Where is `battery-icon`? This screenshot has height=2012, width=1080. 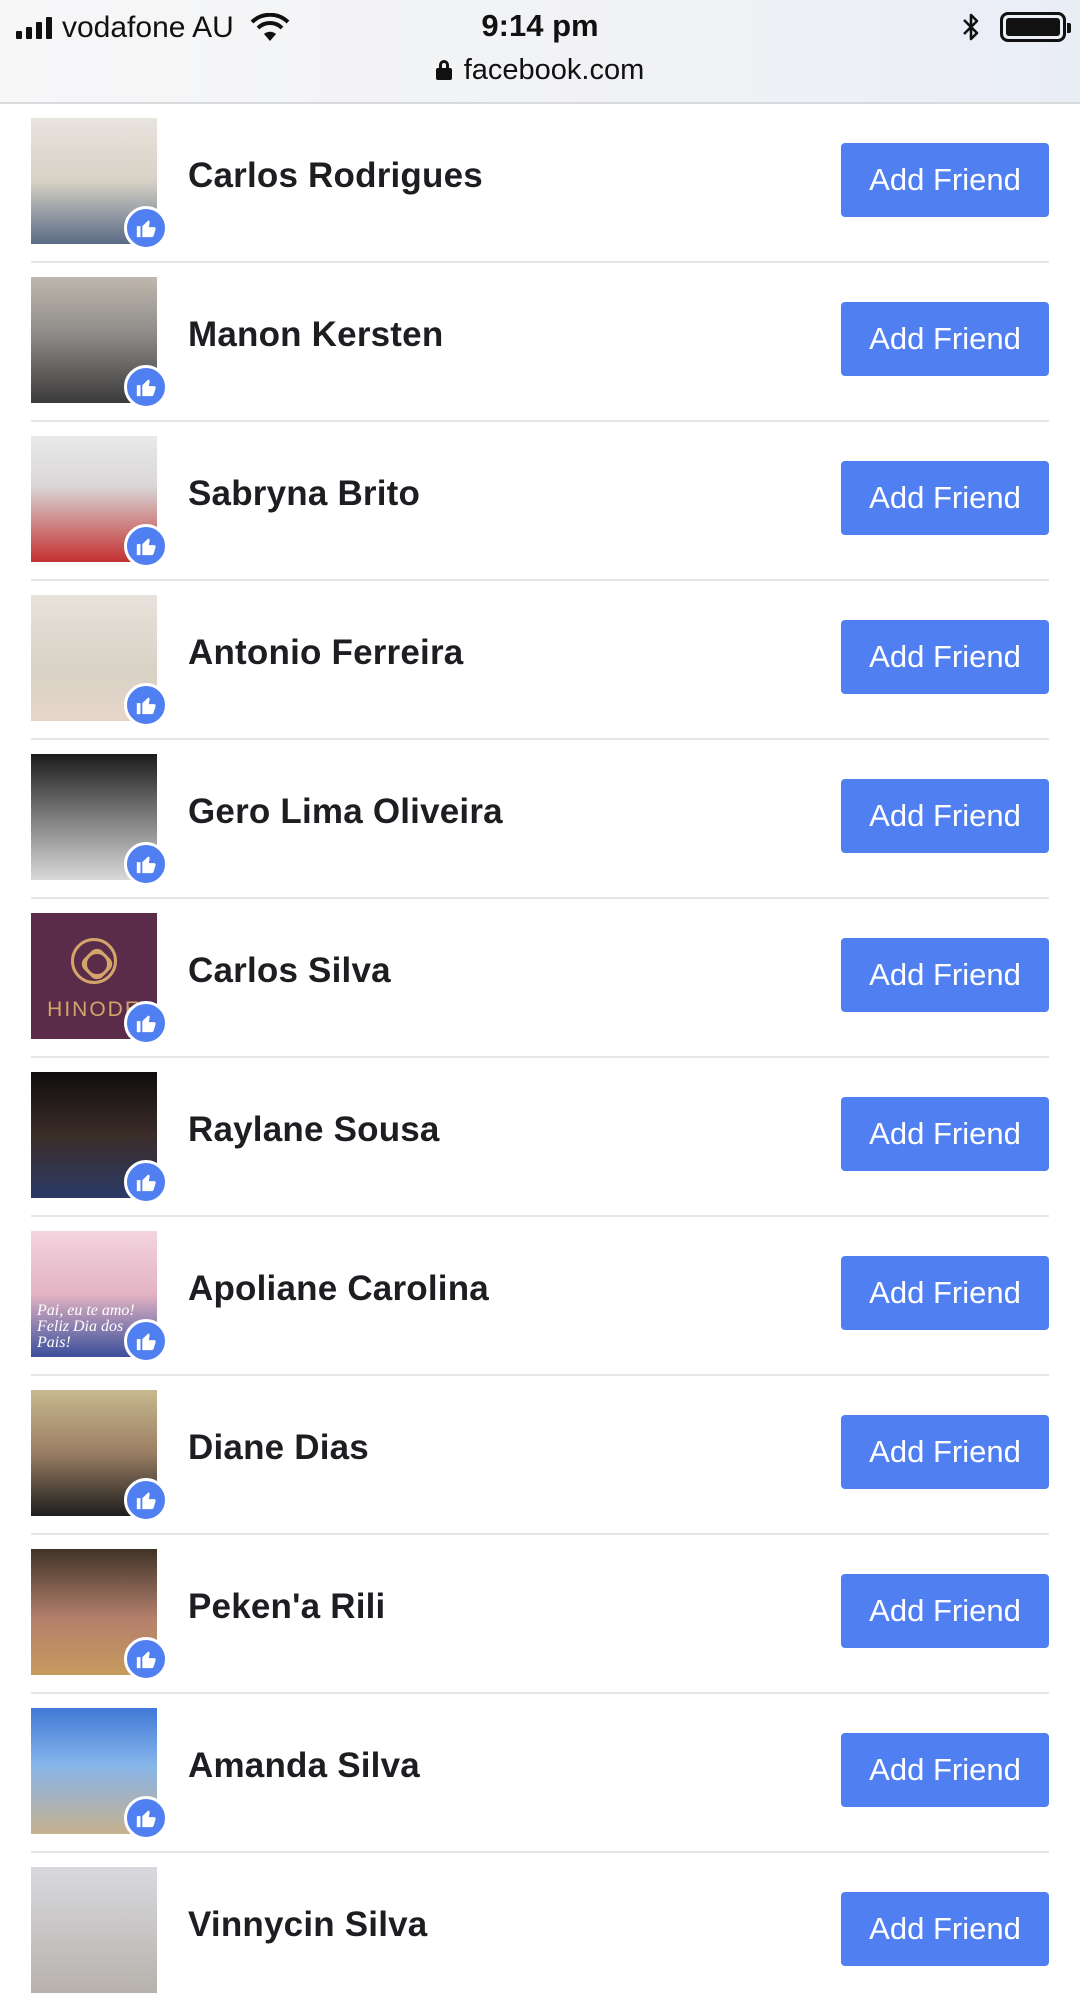
battery-icon is located at coordinates (1035, 27).